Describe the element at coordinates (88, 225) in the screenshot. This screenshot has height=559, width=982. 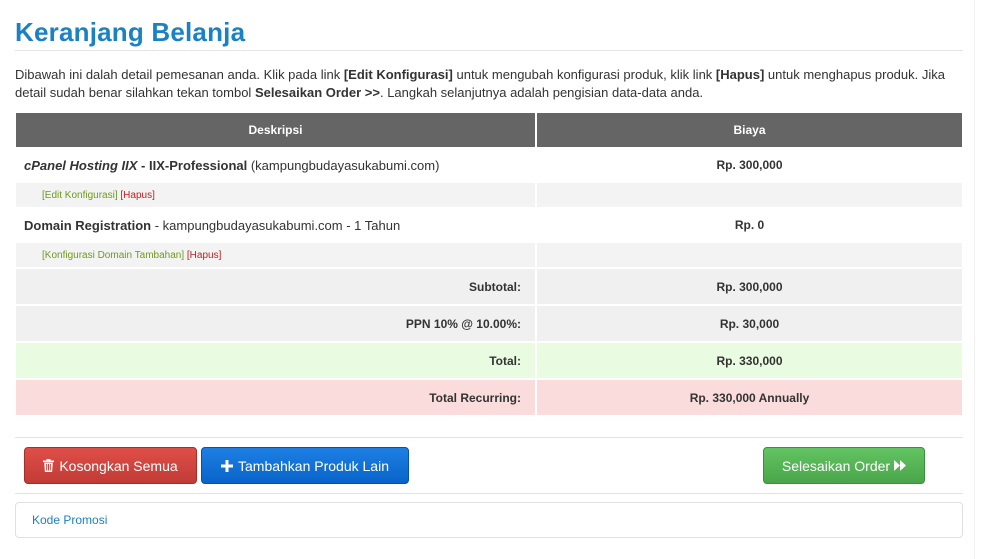
I see `item-product-name: Domain Registration` at that location.